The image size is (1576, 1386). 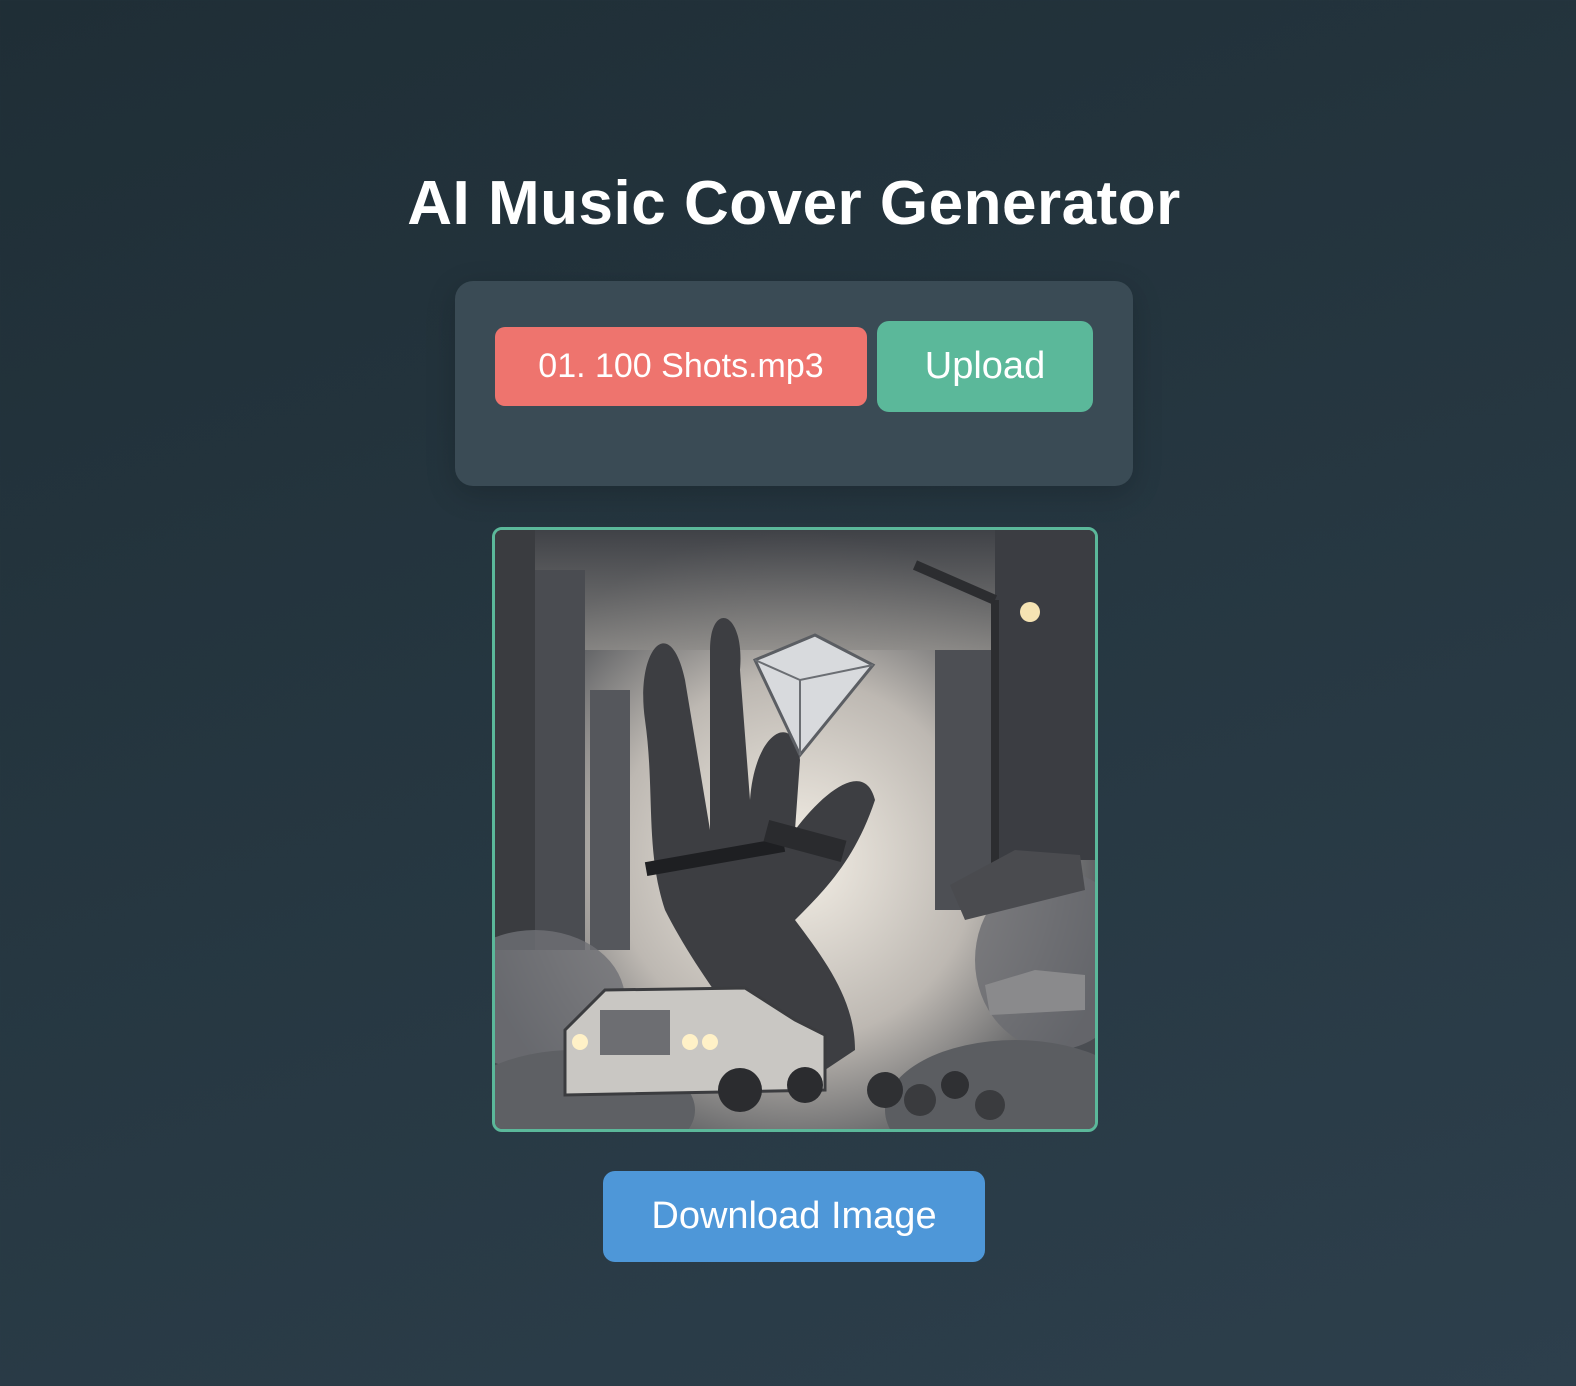 I want to click on page-title: AI Music Cover Generator, so click(x=794, y=203).